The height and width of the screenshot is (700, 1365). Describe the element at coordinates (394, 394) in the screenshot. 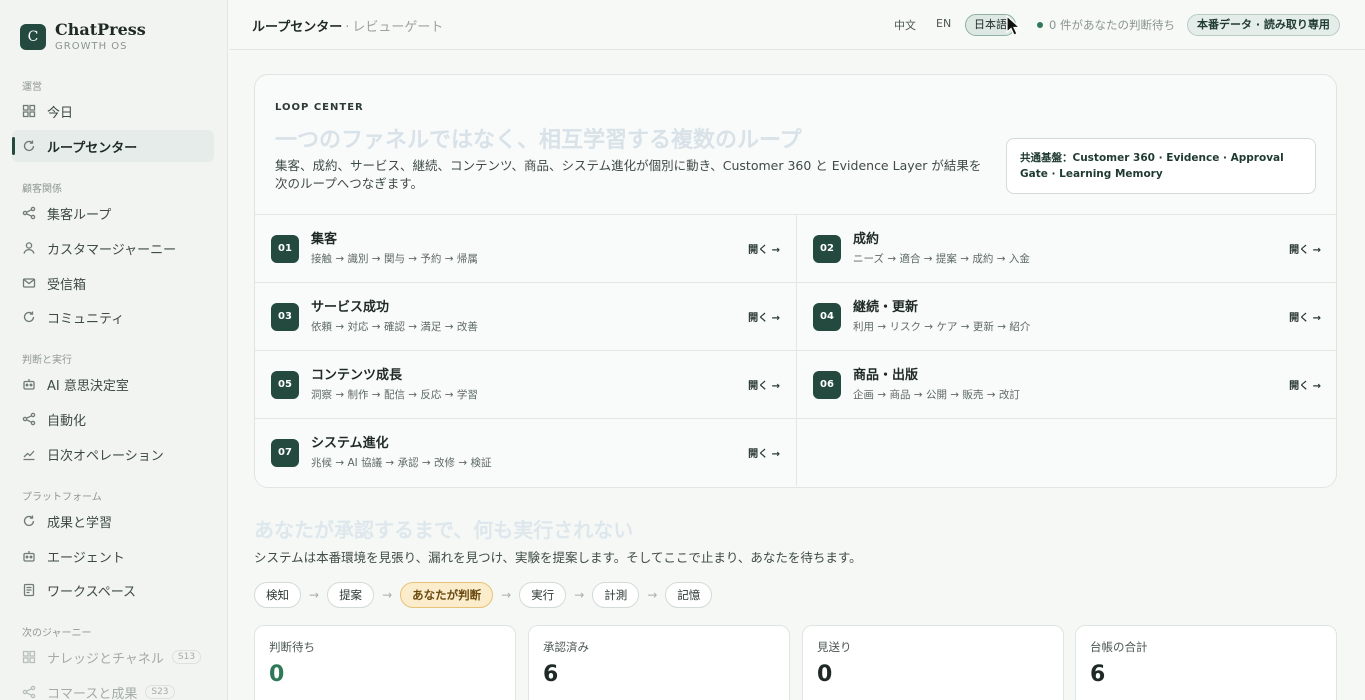

I see `loop-steps: 洞察 → 制作 → 配信 → 反応 → 学習` at that location.